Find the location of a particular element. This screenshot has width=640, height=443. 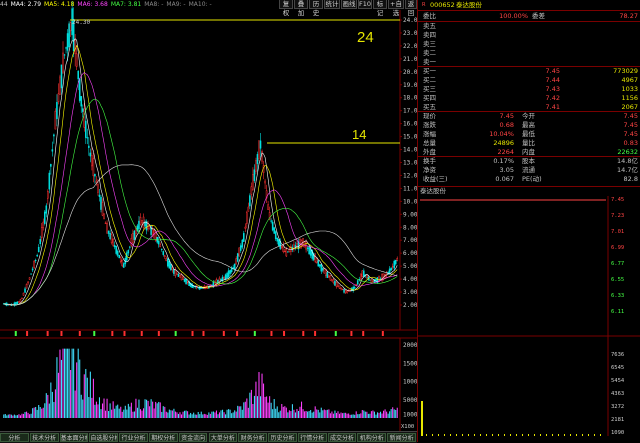

volume-tick-label: 5000 is located at coordinates (410, 400).